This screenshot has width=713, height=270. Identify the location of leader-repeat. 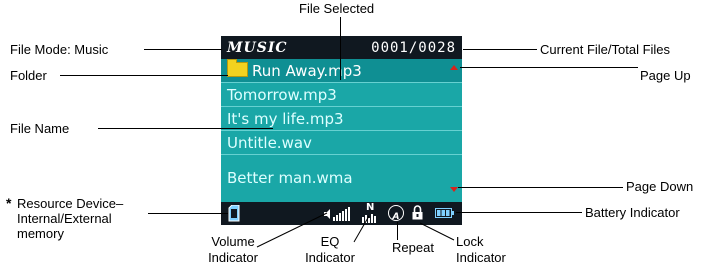
(397, 231).